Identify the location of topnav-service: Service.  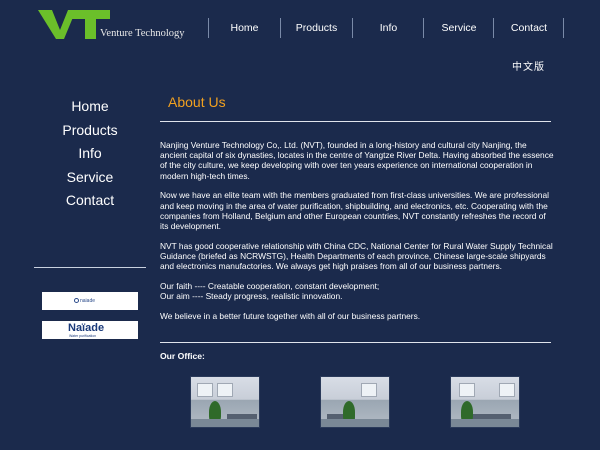
(458, 28).